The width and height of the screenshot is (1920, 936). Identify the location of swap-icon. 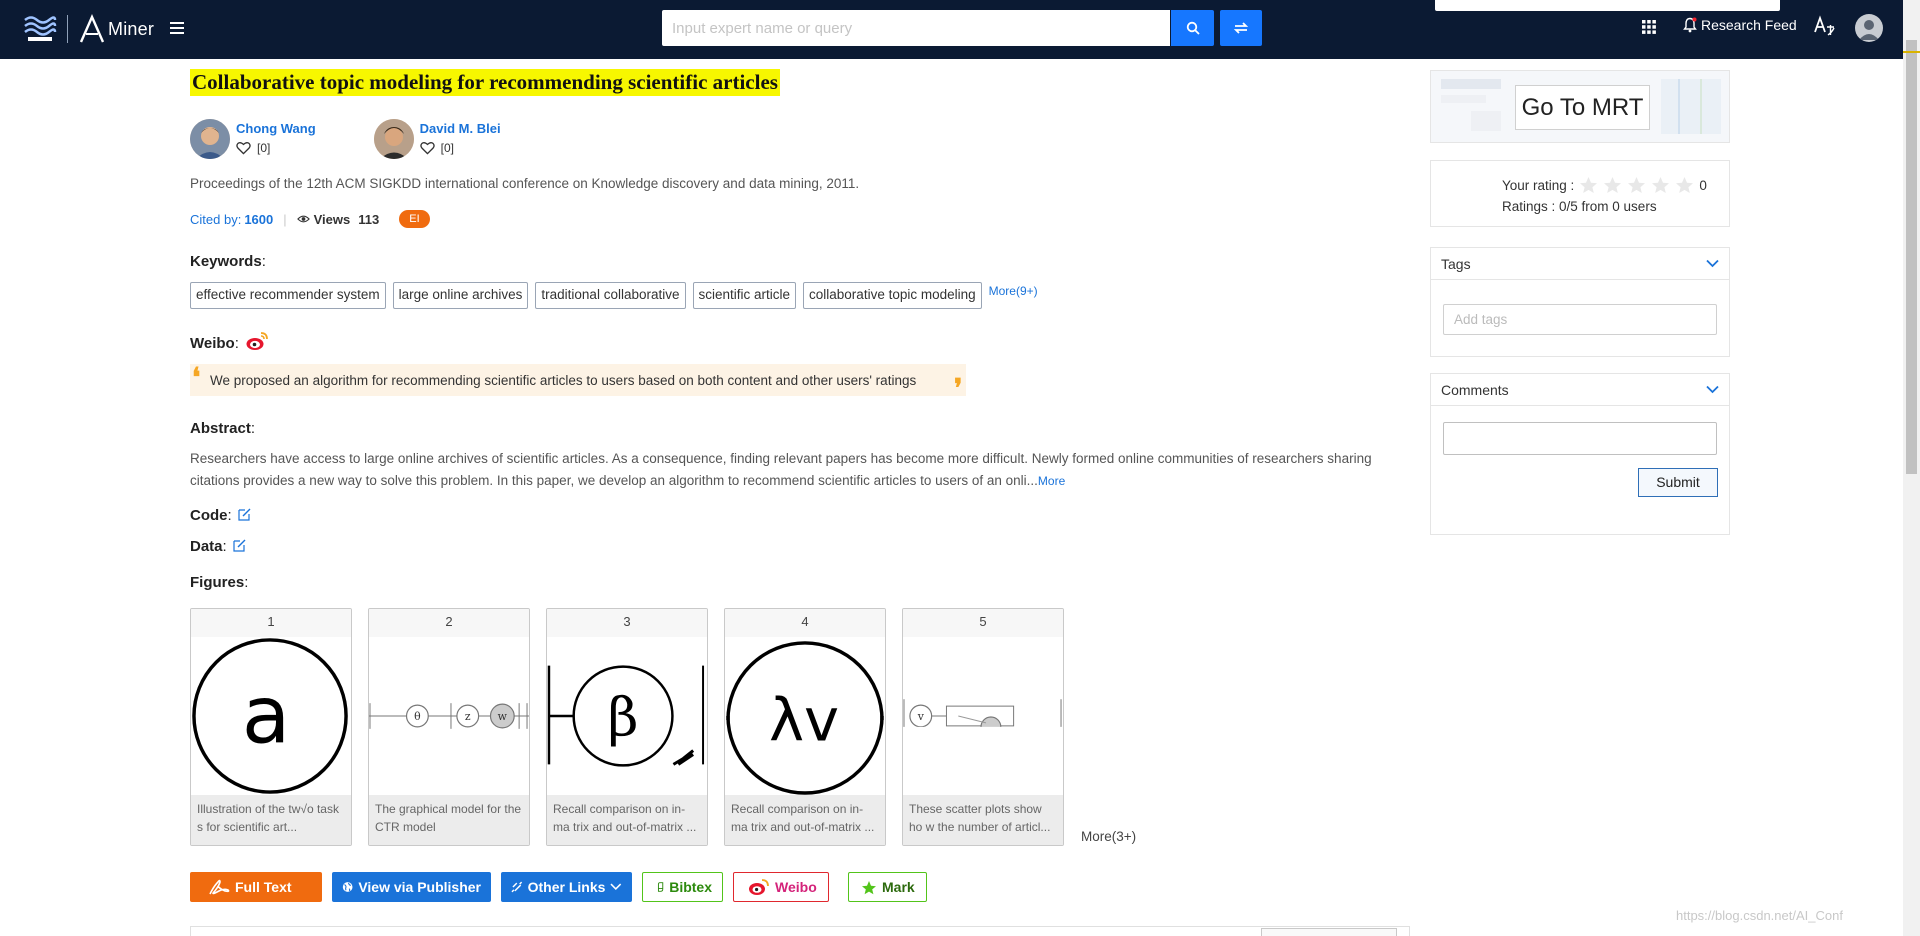
(1241, 28).